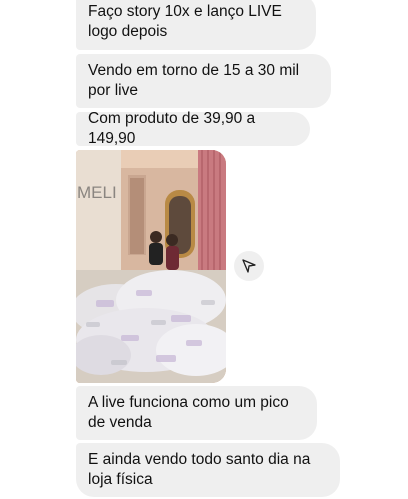 The image size is (408, 499). I want to click on message-text: Faço story 10x e lanço LIVE logo depois, so click(185, 21).